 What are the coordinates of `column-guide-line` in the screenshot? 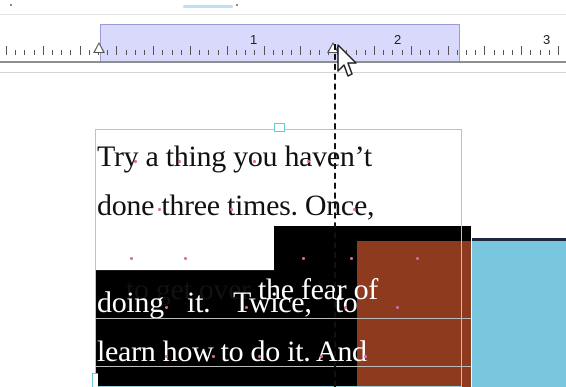 It's located at (335, 215).